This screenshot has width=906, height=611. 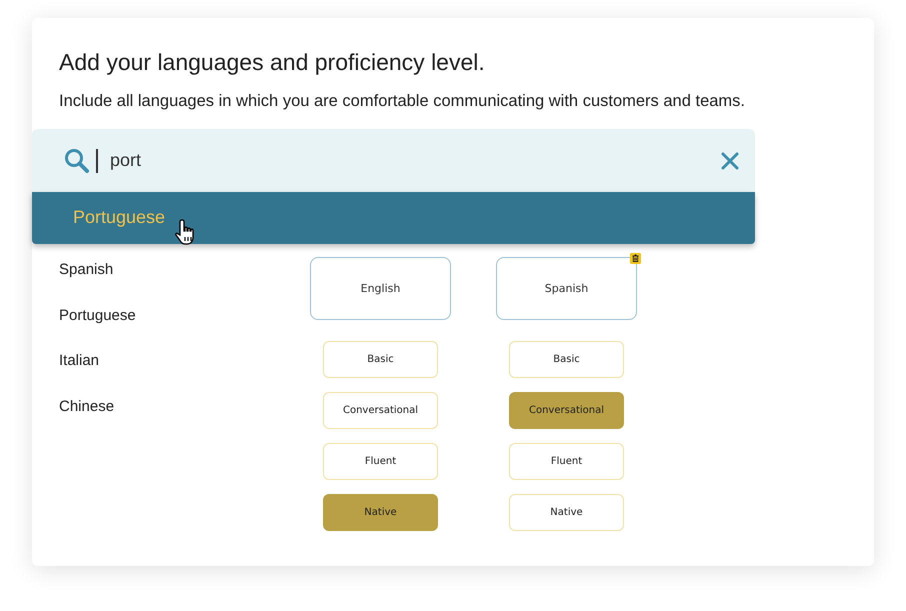 What do you see at coordinates (97, 329) in the screenshot?
I see `language-option: Portuguese` at bounding box center [97, 329].